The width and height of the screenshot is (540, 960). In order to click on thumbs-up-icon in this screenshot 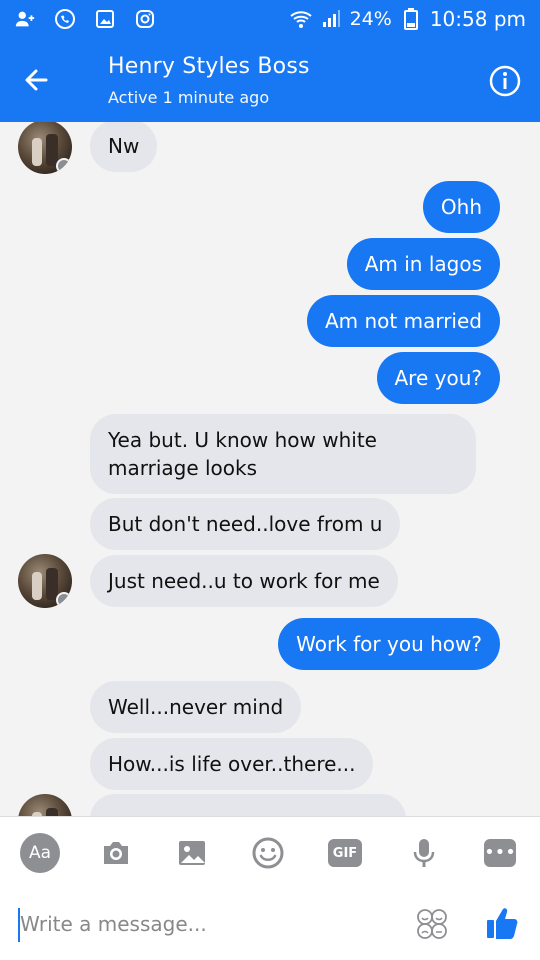, I will do `click(503, 923)`.